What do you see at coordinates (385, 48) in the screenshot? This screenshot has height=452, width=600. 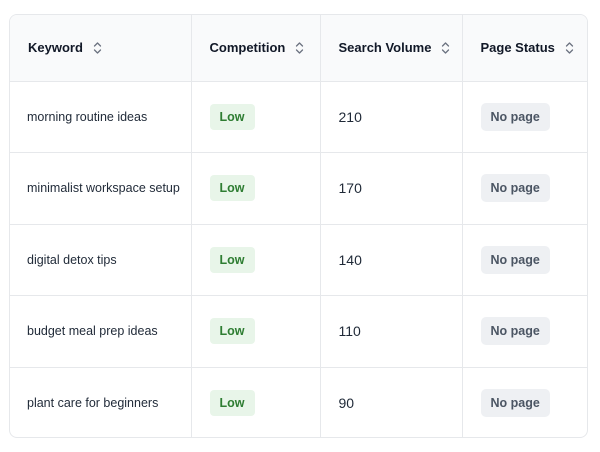 I see `column-header-label: Search Volume` at bounding box center [385, 48].